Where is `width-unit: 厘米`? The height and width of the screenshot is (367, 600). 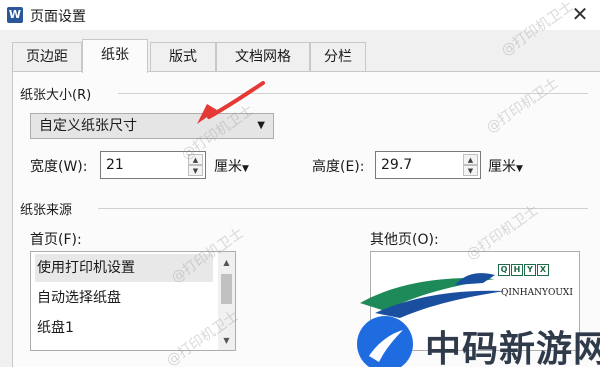
width-unit: 厘米 is located at coordinates (228, 167).